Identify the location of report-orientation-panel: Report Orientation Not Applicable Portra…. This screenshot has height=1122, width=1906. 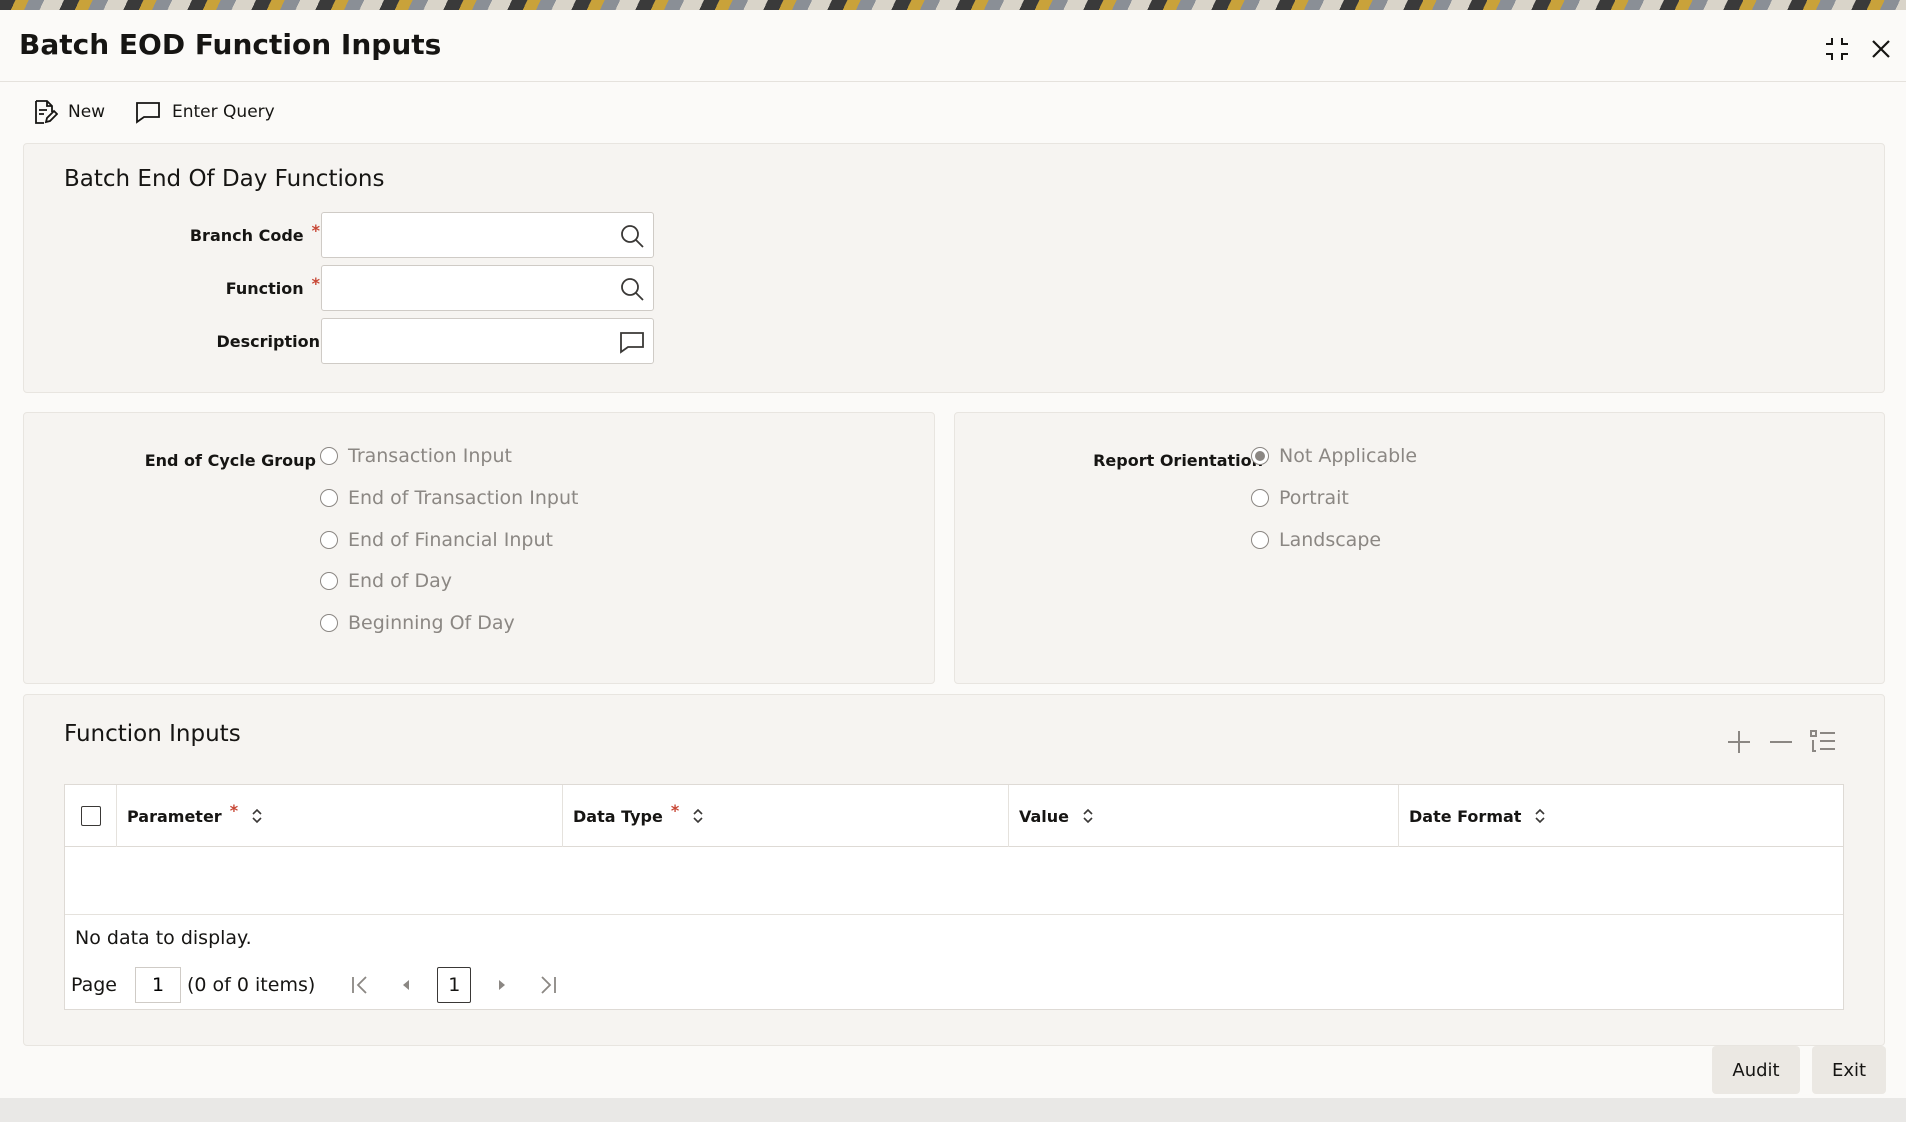
(1419, 548).